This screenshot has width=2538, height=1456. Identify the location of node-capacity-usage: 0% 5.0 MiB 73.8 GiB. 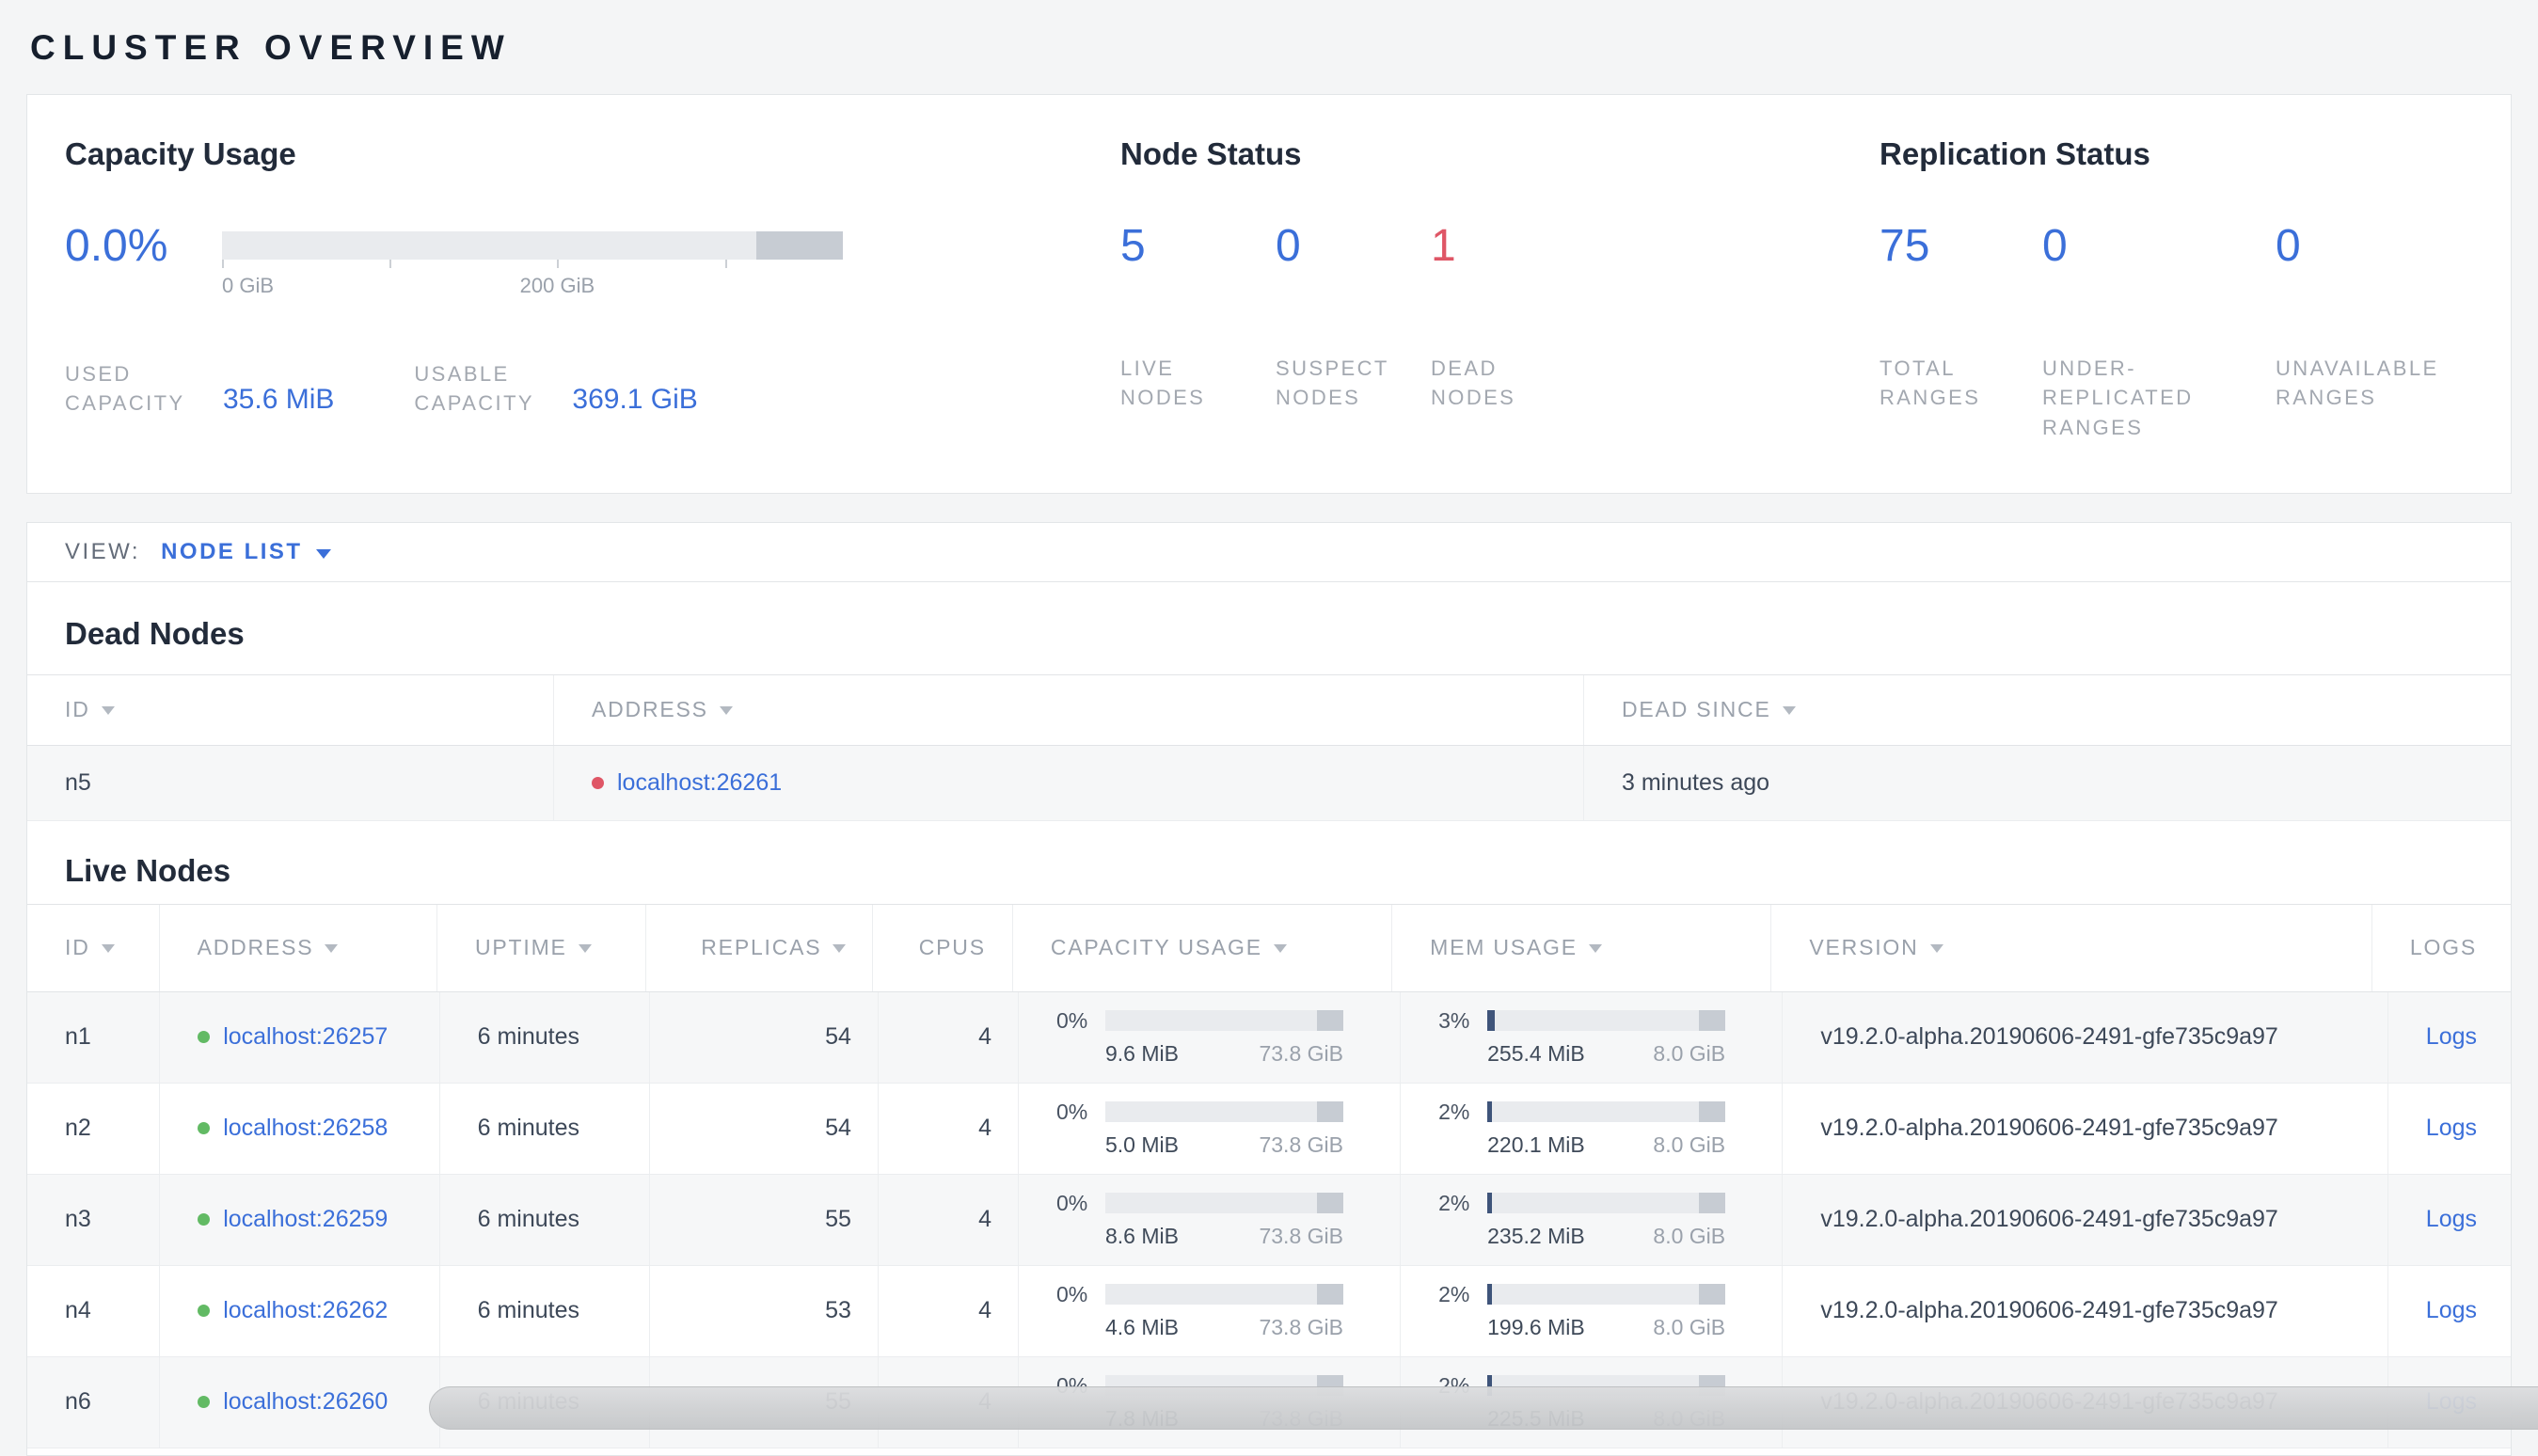
(1211, 1128).